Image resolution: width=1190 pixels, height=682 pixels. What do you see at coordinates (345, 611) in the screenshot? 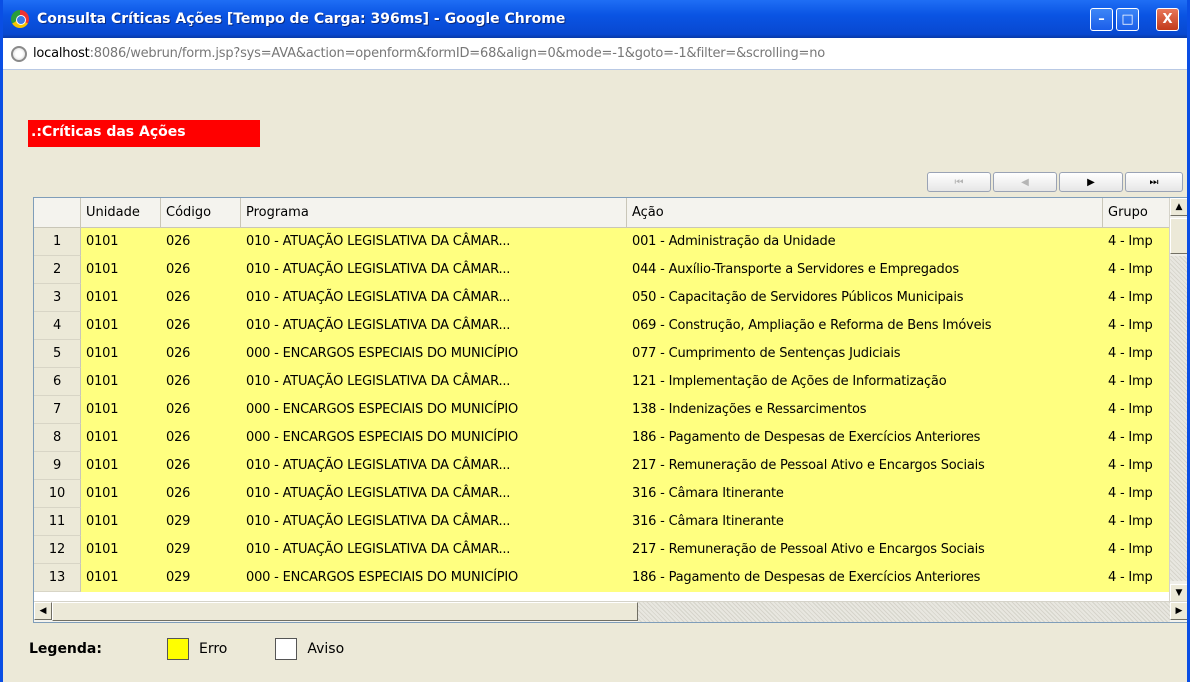
I see `horizontal-scroll-thumb` at bounding box center [345, 611].